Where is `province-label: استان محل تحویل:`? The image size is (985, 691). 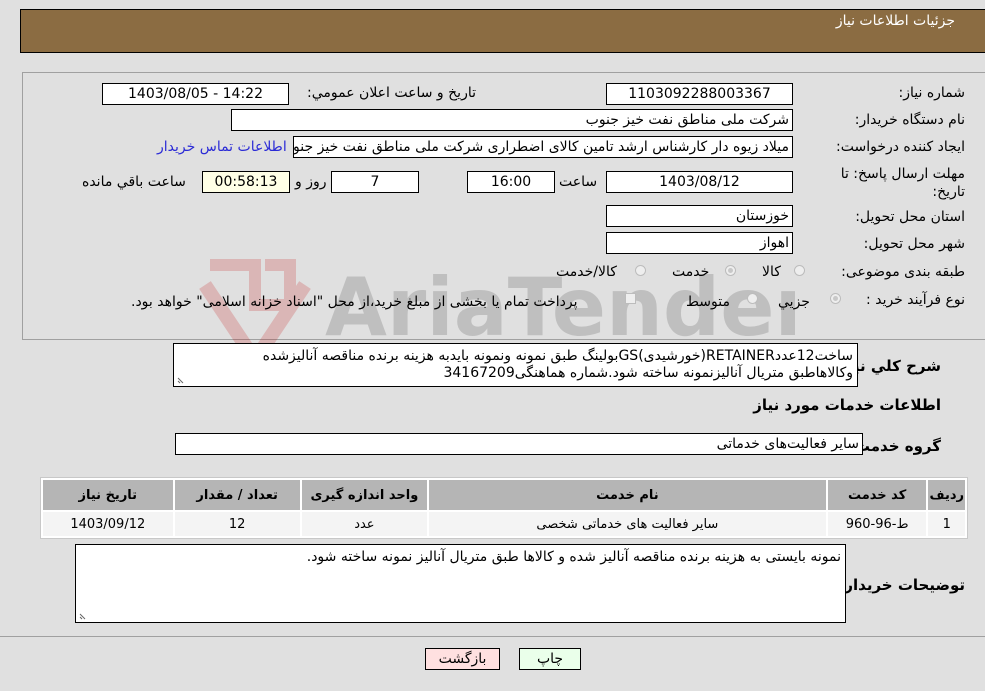
province-label: استان محل تحویل: is located at coordinates (910, 217).